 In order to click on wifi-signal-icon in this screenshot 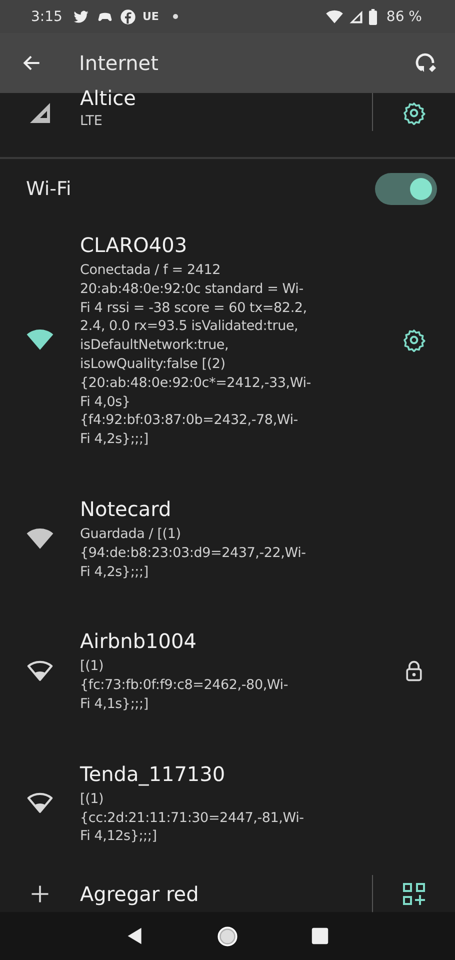, I will do `click(335, 17)`.